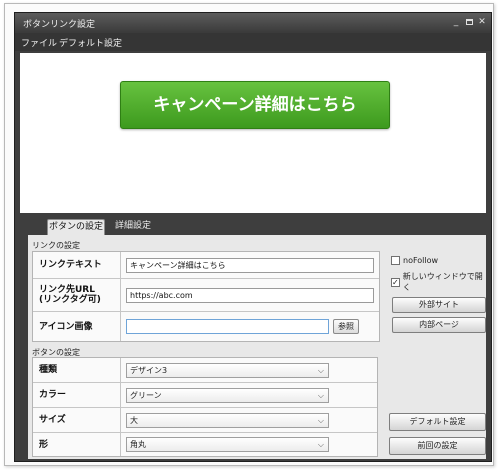 The width and height of the screenshot is (500, 470). Describe the element at coordinates (469, 22) in the screenshot. I see `maximize-icon` at that location.